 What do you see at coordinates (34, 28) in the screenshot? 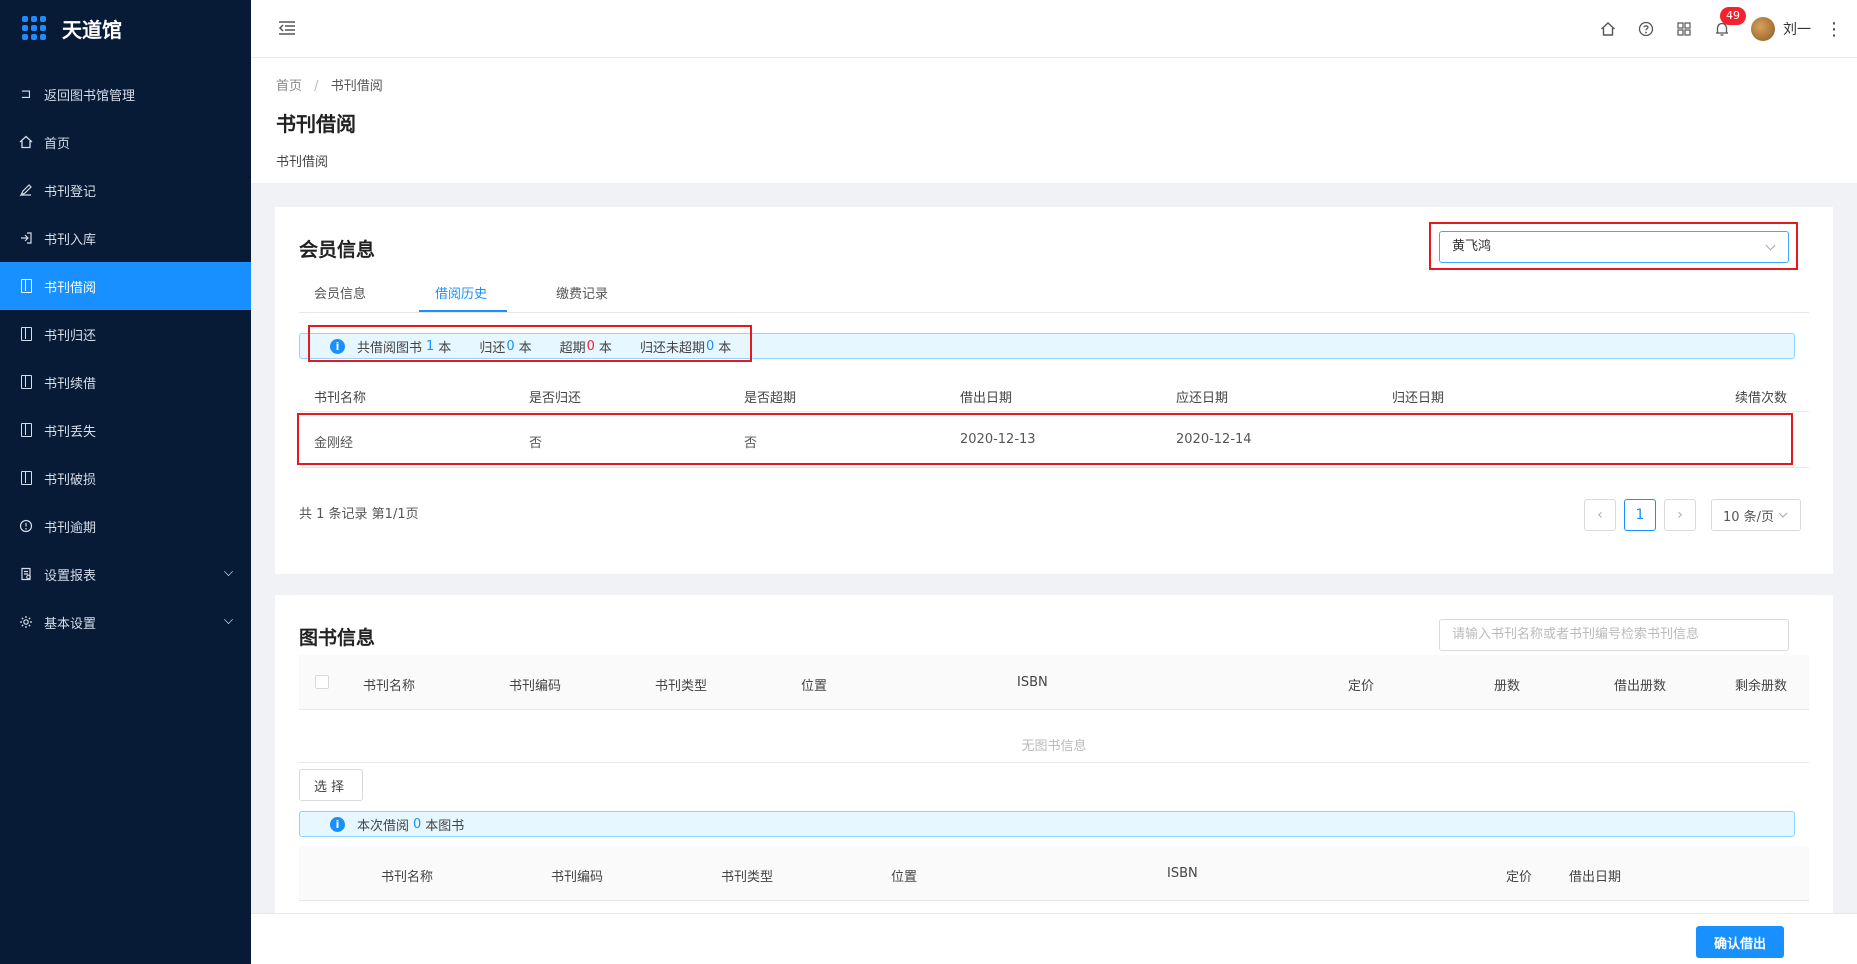
I see `apps-grid-icon` at bounding box center [34, 28].